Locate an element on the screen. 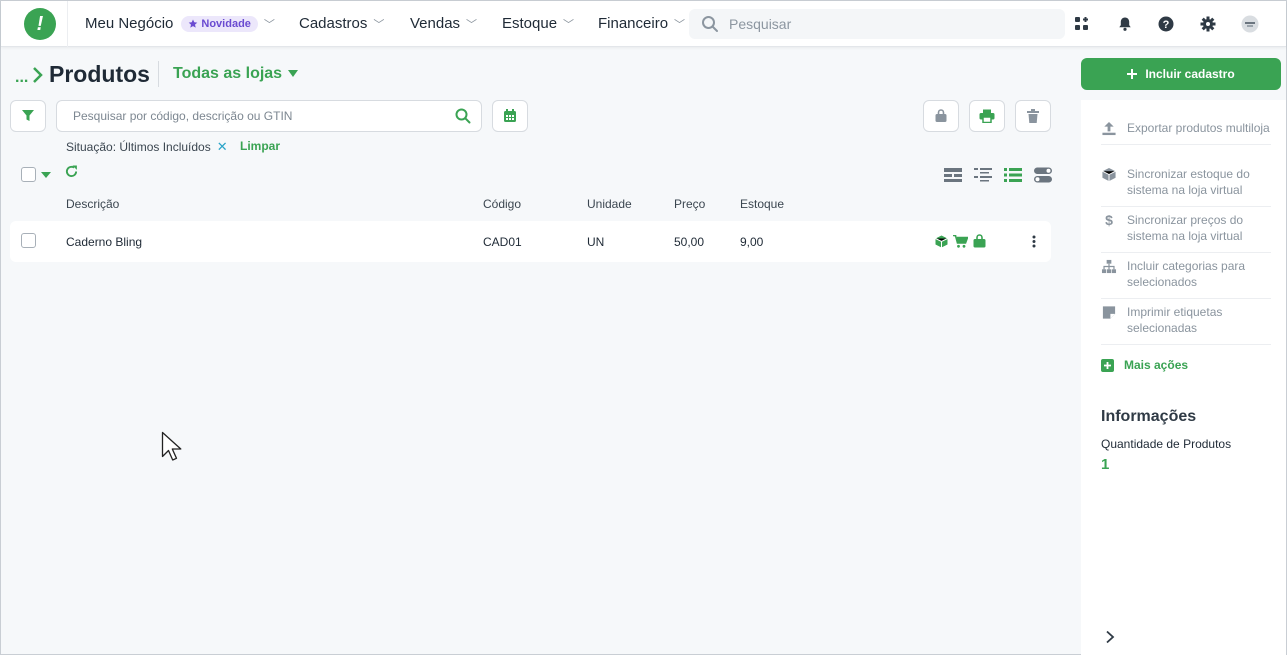  calendar-icon is located at coordinates (510, 115).